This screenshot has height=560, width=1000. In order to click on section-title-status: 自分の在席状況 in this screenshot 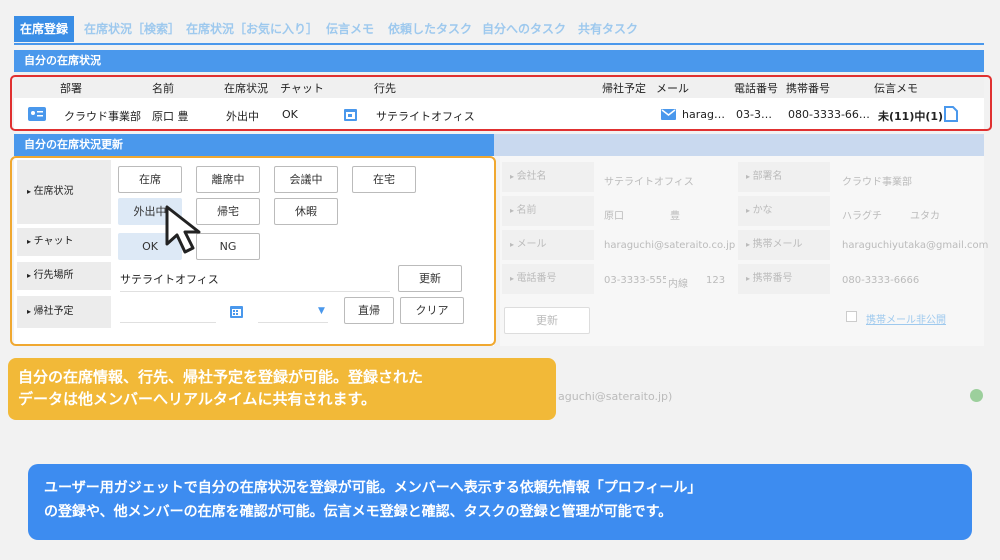, I will do `click(499, 61)`.